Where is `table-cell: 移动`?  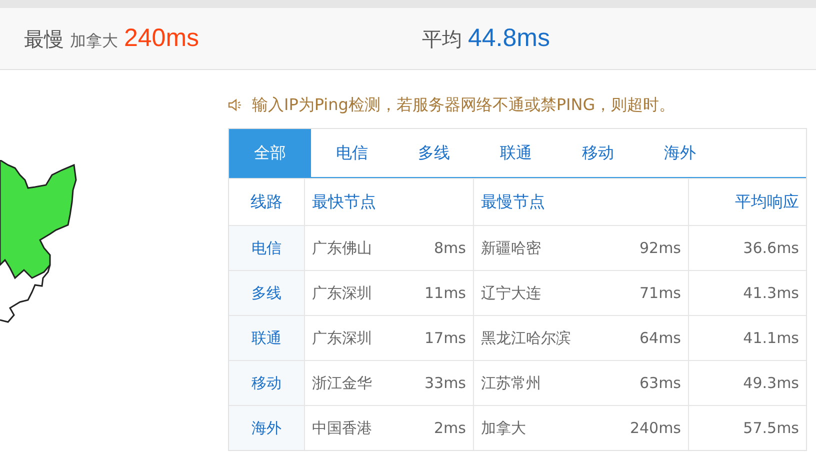
table-cell: 移动 is located at coordinates (266, 383).